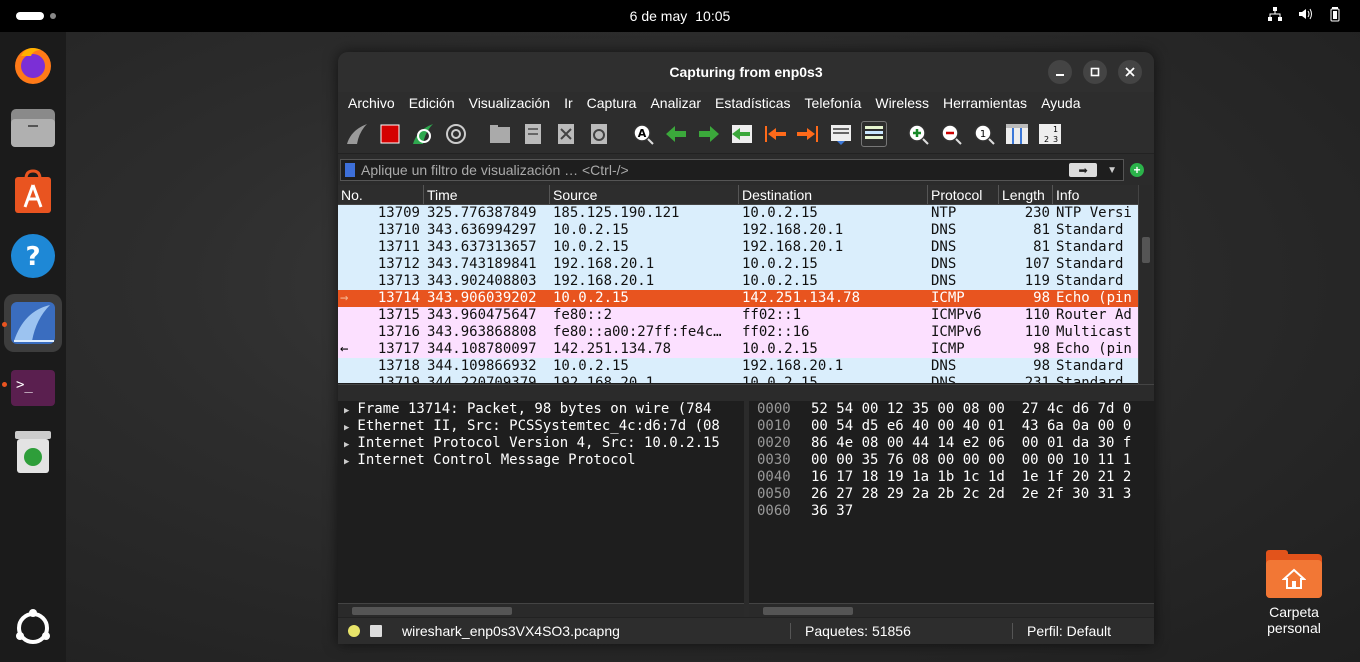 This screenshot has width=1360, height=662. What do you see at coordinates (1112, 170) in the screenshot?
I see `filter-dropdown-icon: ▼` at bounding box center [1112, 170].